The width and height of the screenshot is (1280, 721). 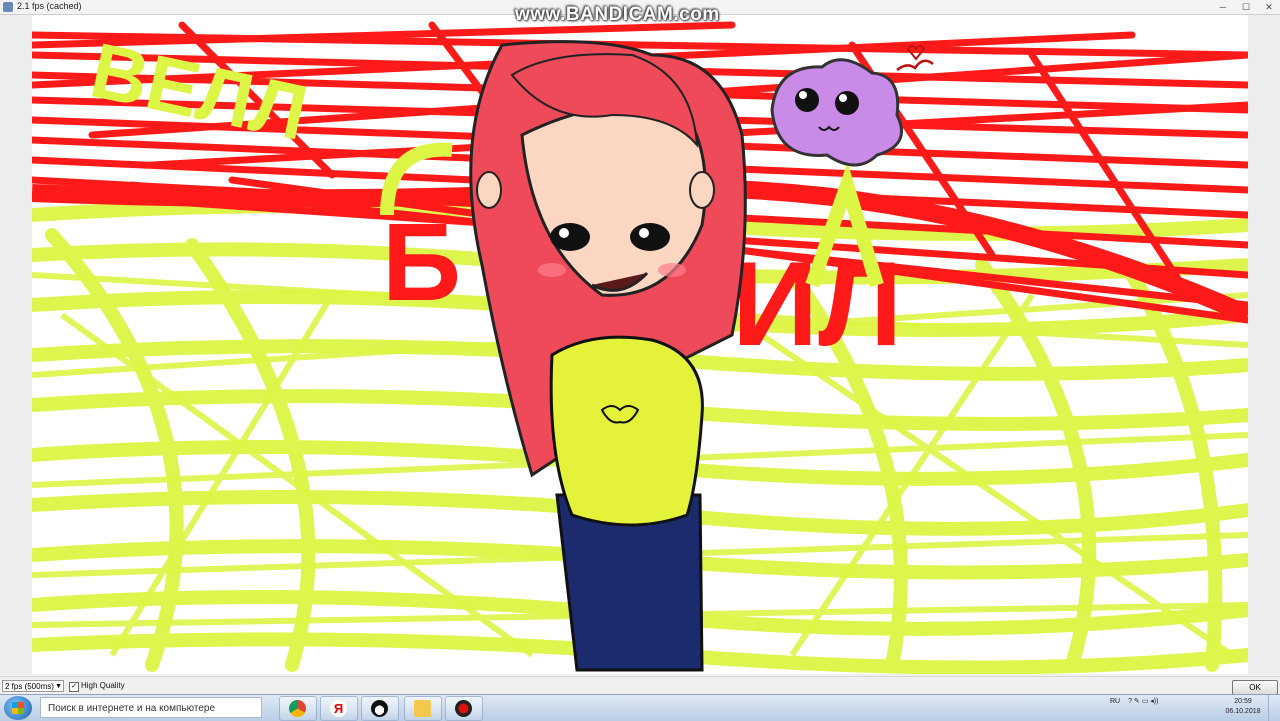 What do you see at coordinates (1264, 344) in the screenshot?
I see `preview-margin-right` at bounding box center [1264, 344].